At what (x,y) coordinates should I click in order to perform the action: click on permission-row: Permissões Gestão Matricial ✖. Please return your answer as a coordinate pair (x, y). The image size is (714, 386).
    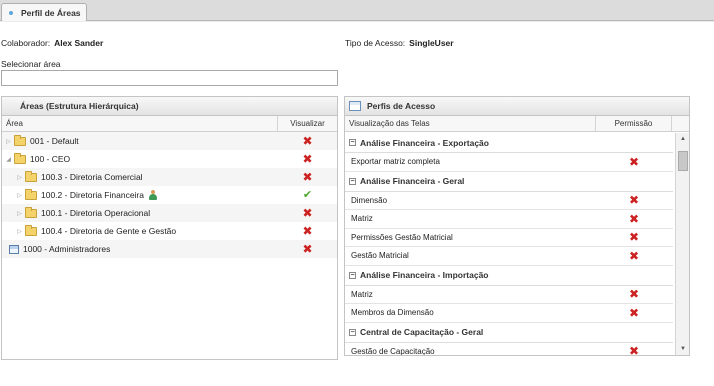
    Looking at the image, I should click on (509, 238).